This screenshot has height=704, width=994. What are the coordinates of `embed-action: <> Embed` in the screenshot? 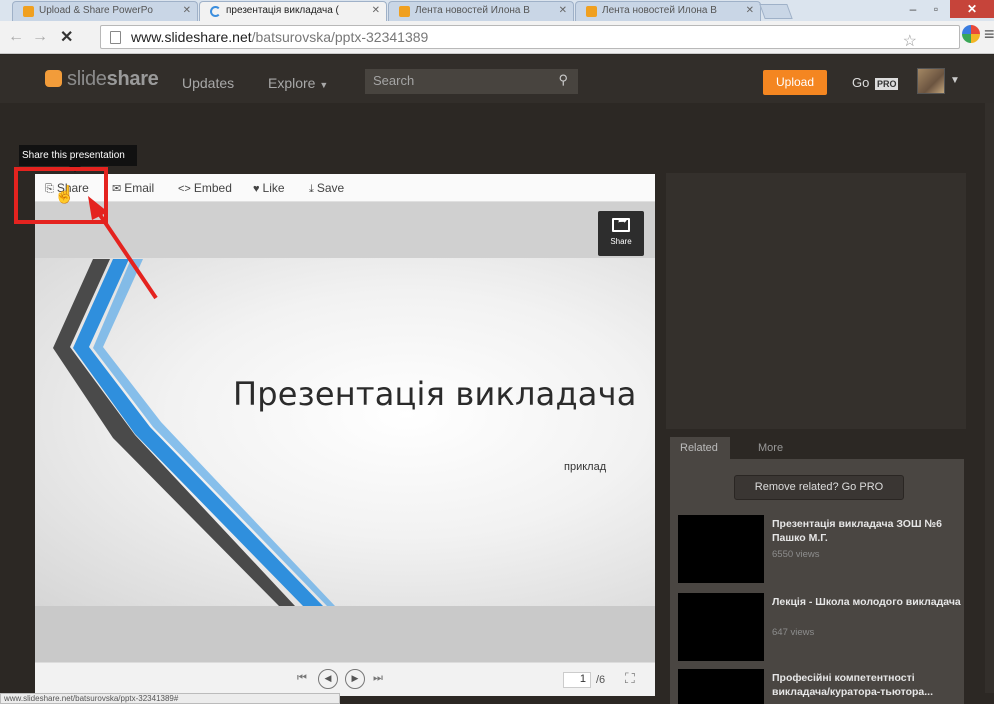 It's located at (205, 188).